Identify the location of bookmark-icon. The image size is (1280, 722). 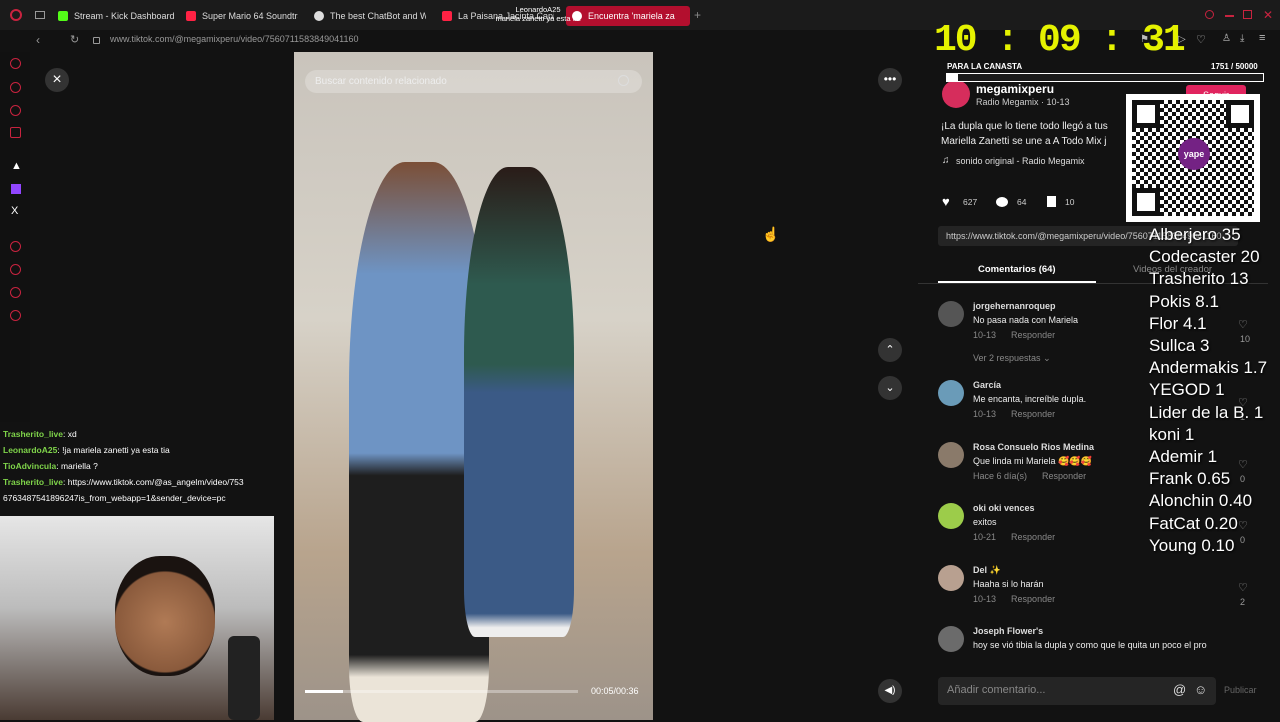
(1051, 201).